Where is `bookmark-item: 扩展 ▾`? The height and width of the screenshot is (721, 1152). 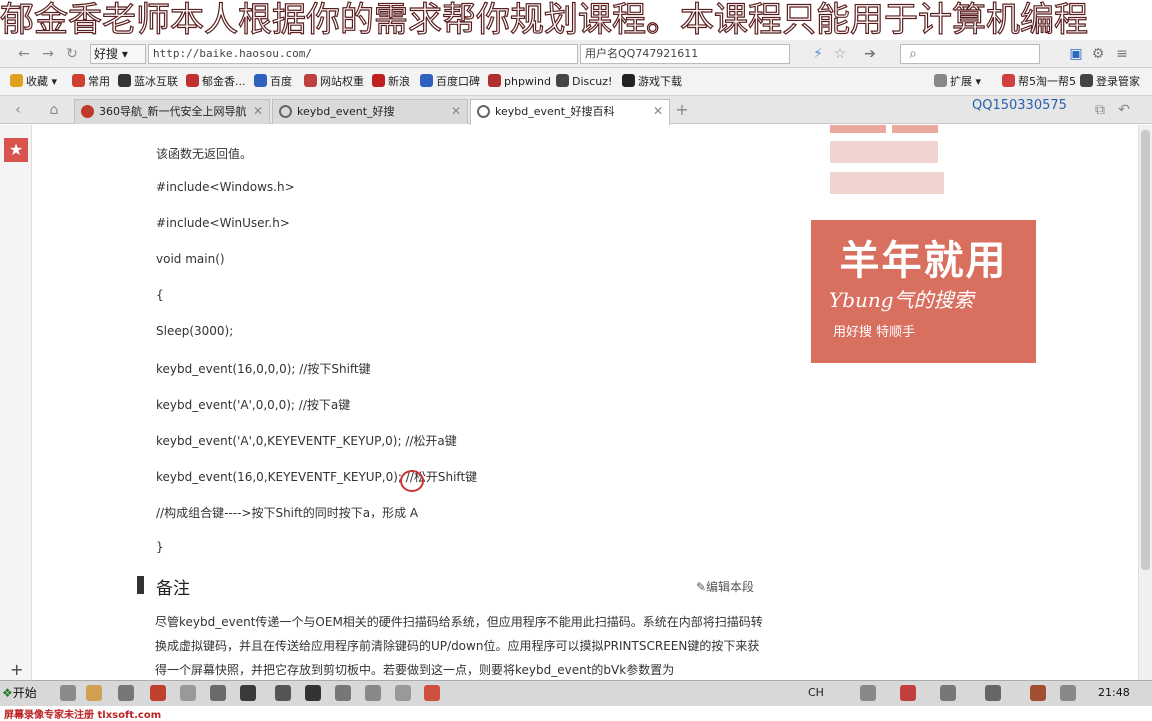 bookmark-item: 扩展 ▾ is located at coordinates (957, 82).